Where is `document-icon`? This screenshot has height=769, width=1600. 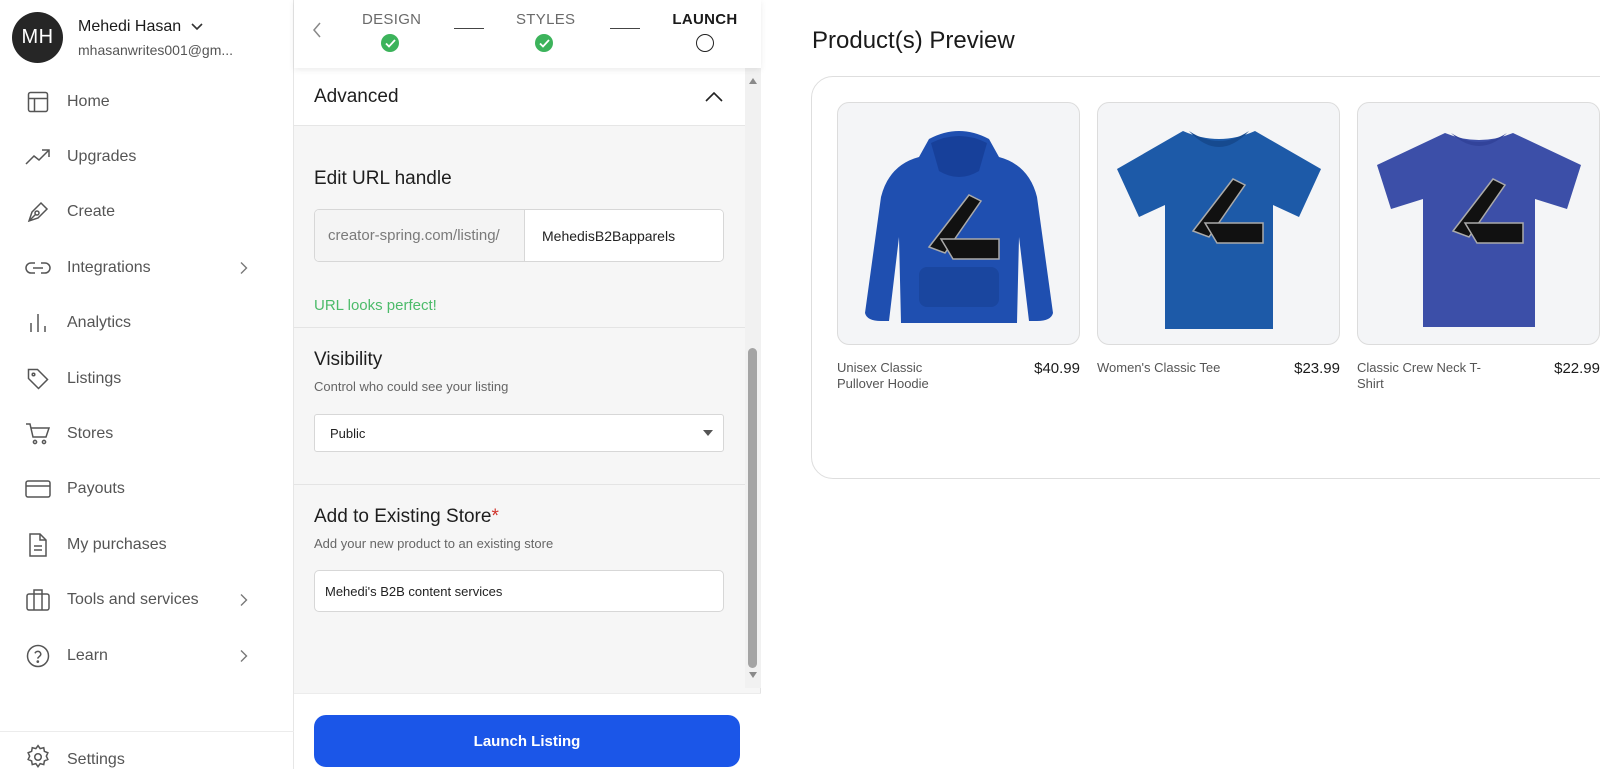 document-icon is located at coordinates (38, 545).